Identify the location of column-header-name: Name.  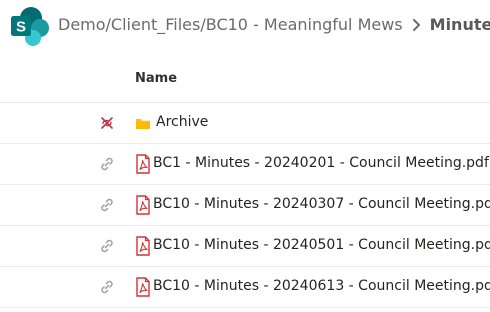
(156, 78).